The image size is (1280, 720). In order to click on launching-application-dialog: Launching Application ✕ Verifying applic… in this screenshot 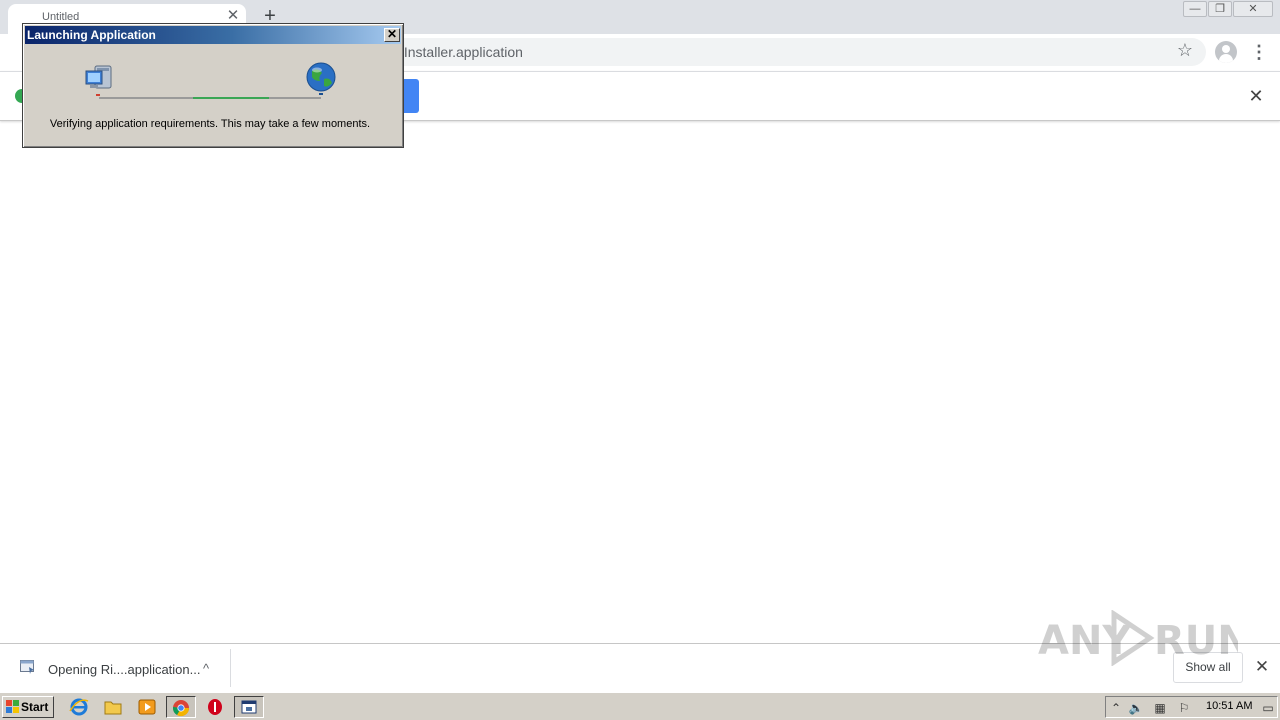, I will do `click(213, 85)`.